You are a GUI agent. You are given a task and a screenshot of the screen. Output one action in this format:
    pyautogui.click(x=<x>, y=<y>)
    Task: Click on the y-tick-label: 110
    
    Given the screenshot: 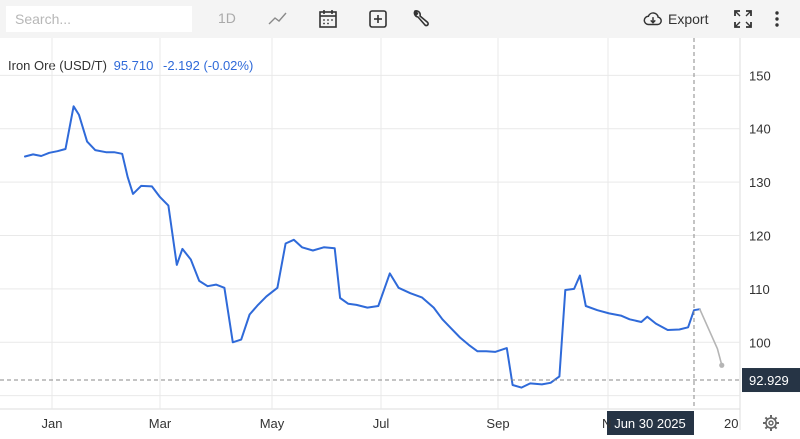 What is the action you would take?
    pyautogui.click(x=759, y=289)
    